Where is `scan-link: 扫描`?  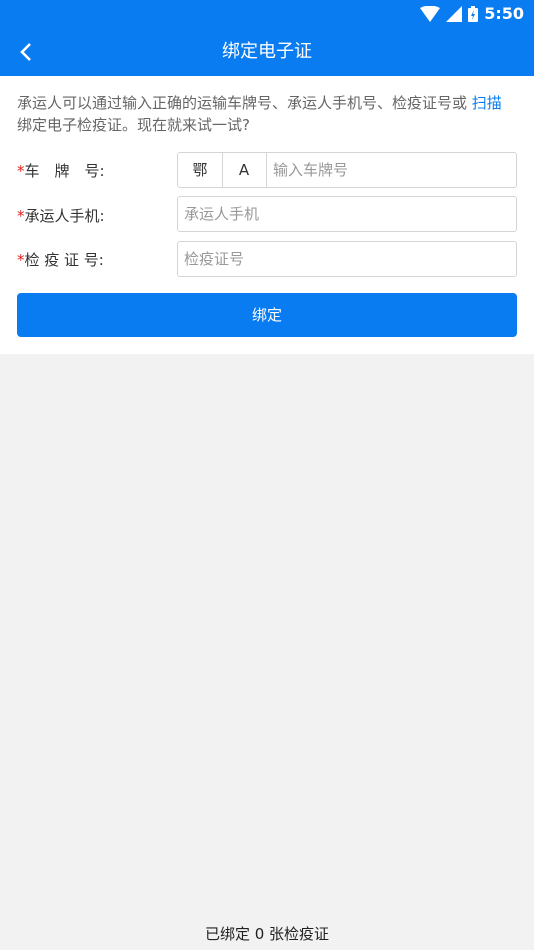 scan-link: 扫描 is located at coordinates (487, 103).